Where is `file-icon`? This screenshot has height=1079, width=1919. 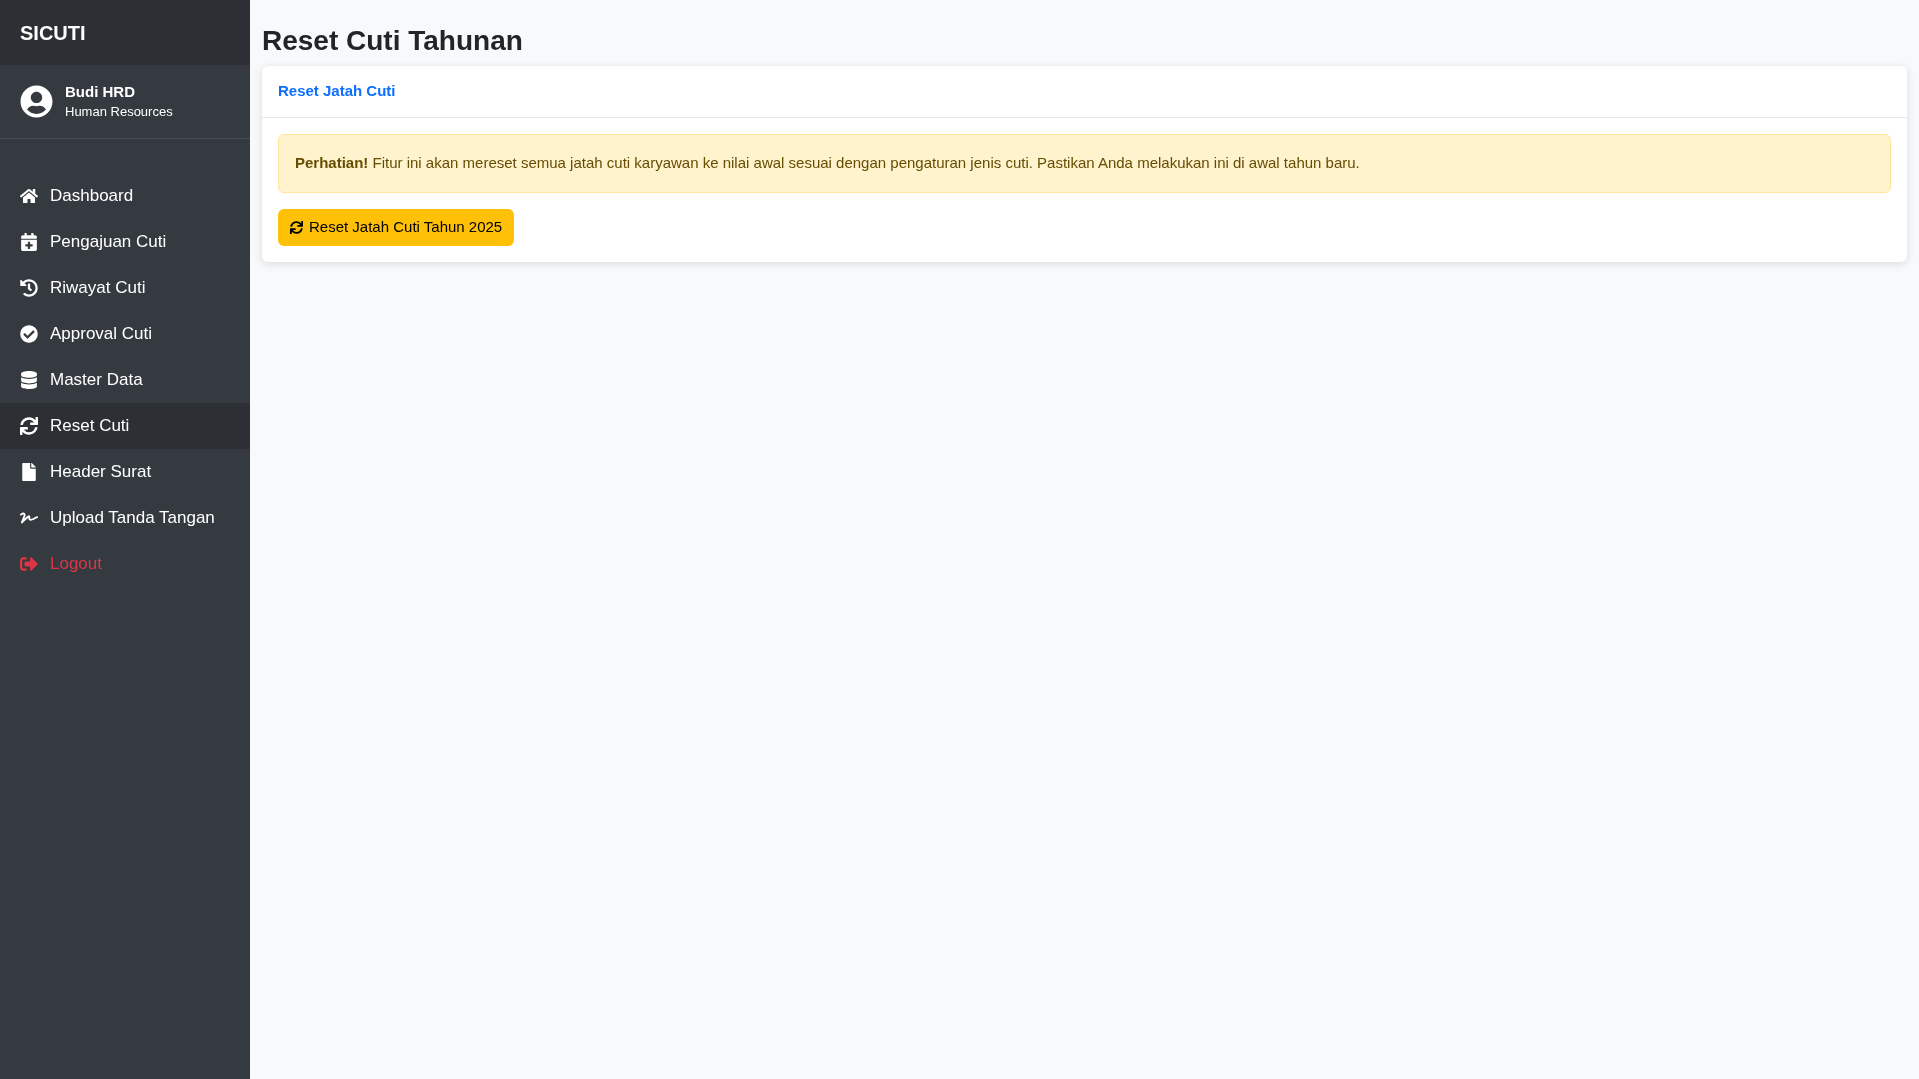
file-icon is located at coordinates (29, 472).